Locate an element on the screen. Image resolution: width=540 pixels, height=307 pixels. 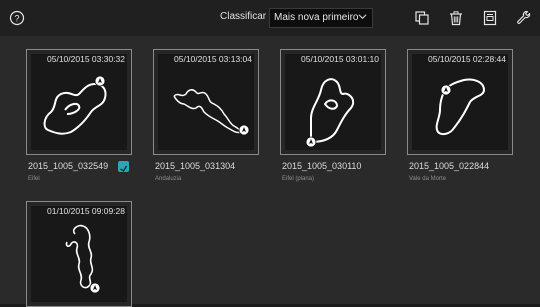
track-thumbnail: 05/10/2015 02:28:44 is located at coordinates (460, 102).